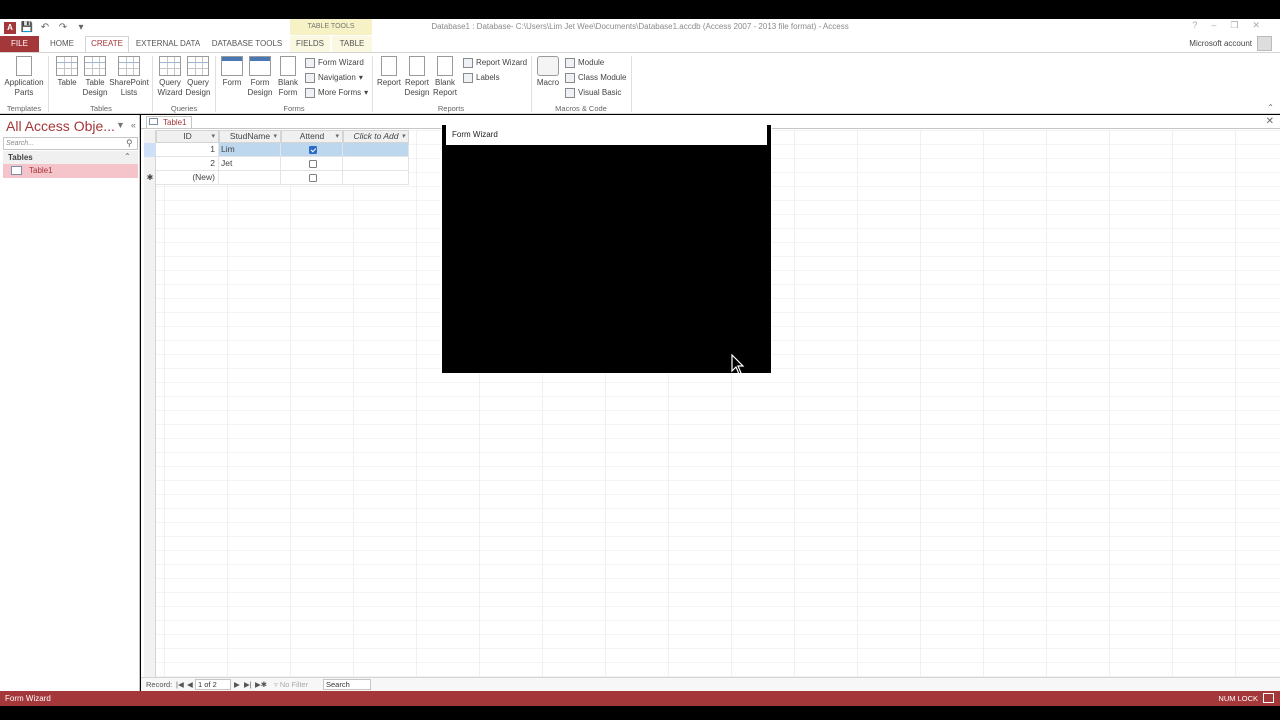 The width and height of the screenshot is (1280, 720). What do you see at coordinates (24, 77) in the screenshot?
I see `application-parts-button: Application Parts` at bounding box center [24, 77].